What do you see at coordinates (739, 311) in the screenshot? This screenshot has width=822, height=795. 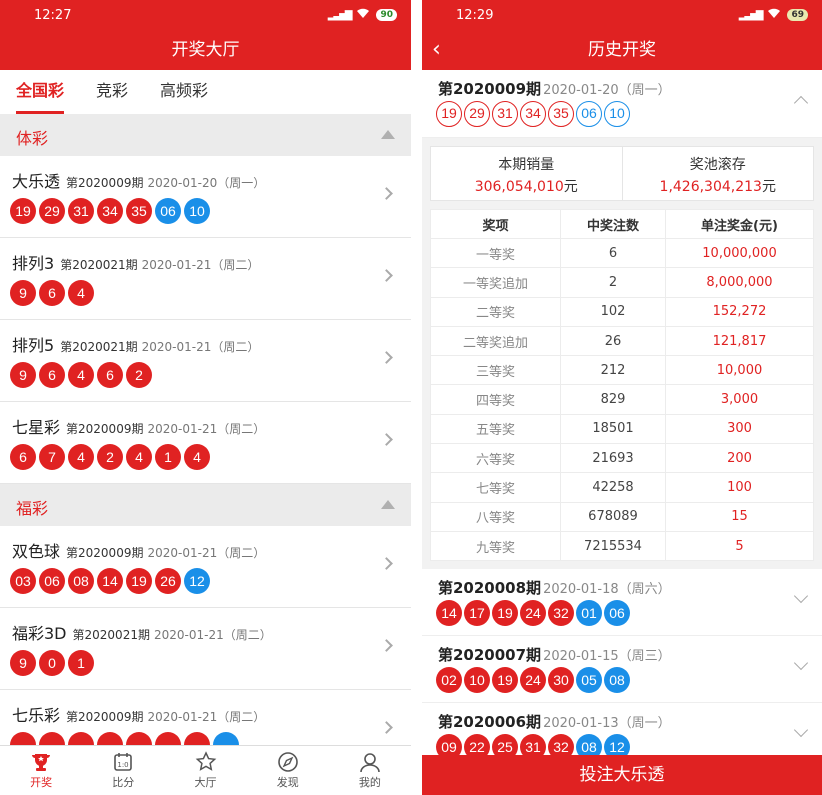 I see `prize-amount: 152,272` at bounding box center [739, 311].